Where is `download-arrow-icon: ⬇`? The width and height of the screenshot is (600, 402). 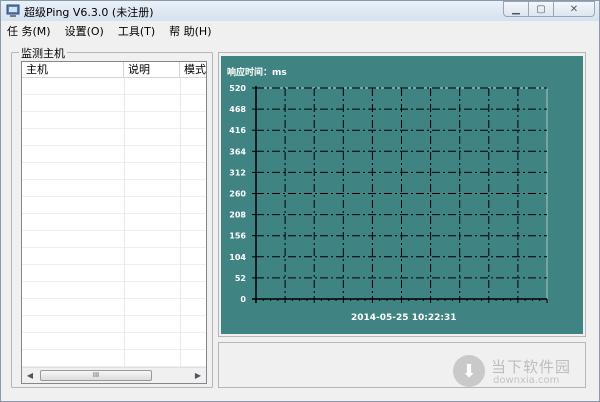 download-arrow-icon: ⬇ is located at coordinates (469, 371).